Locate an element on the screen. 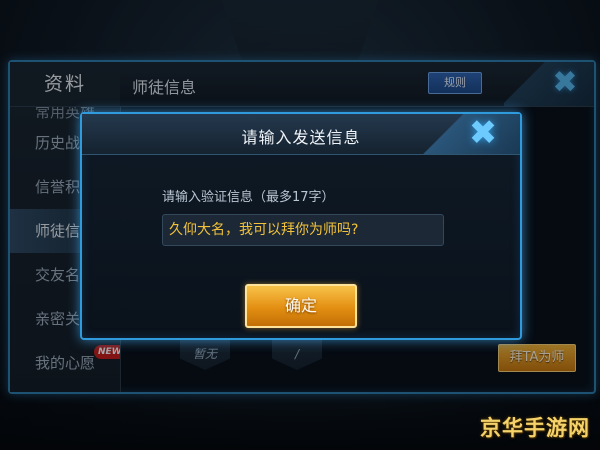  verification-prompt-label: 请输入验证信息（最多17字） is located at coordinates (248, 197).